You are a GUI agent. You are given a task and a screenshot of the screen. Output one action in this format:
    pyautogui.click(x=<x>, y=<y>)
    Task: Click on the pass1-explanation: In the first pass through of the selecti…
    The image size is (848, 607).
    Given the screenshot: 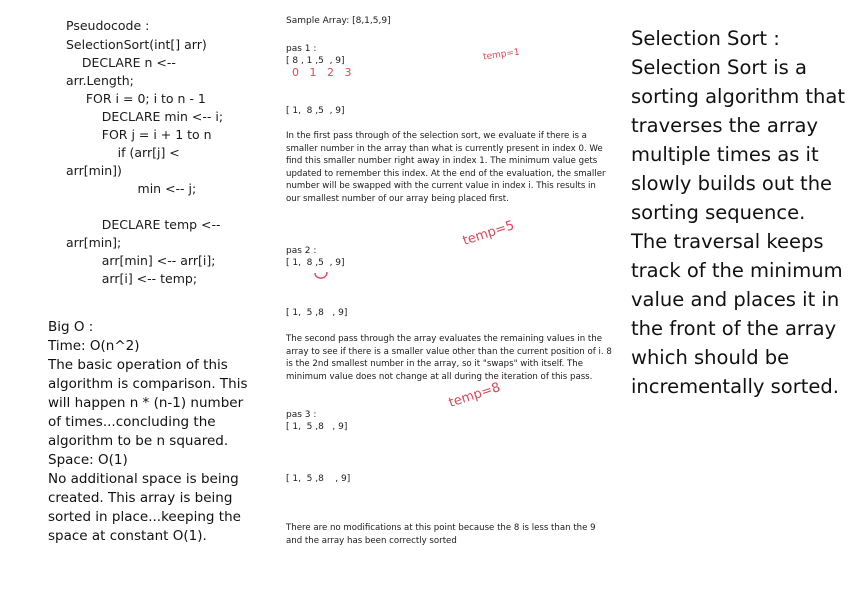 What is the action you would take?
    pyautogui.click(x=446, y=167)
    